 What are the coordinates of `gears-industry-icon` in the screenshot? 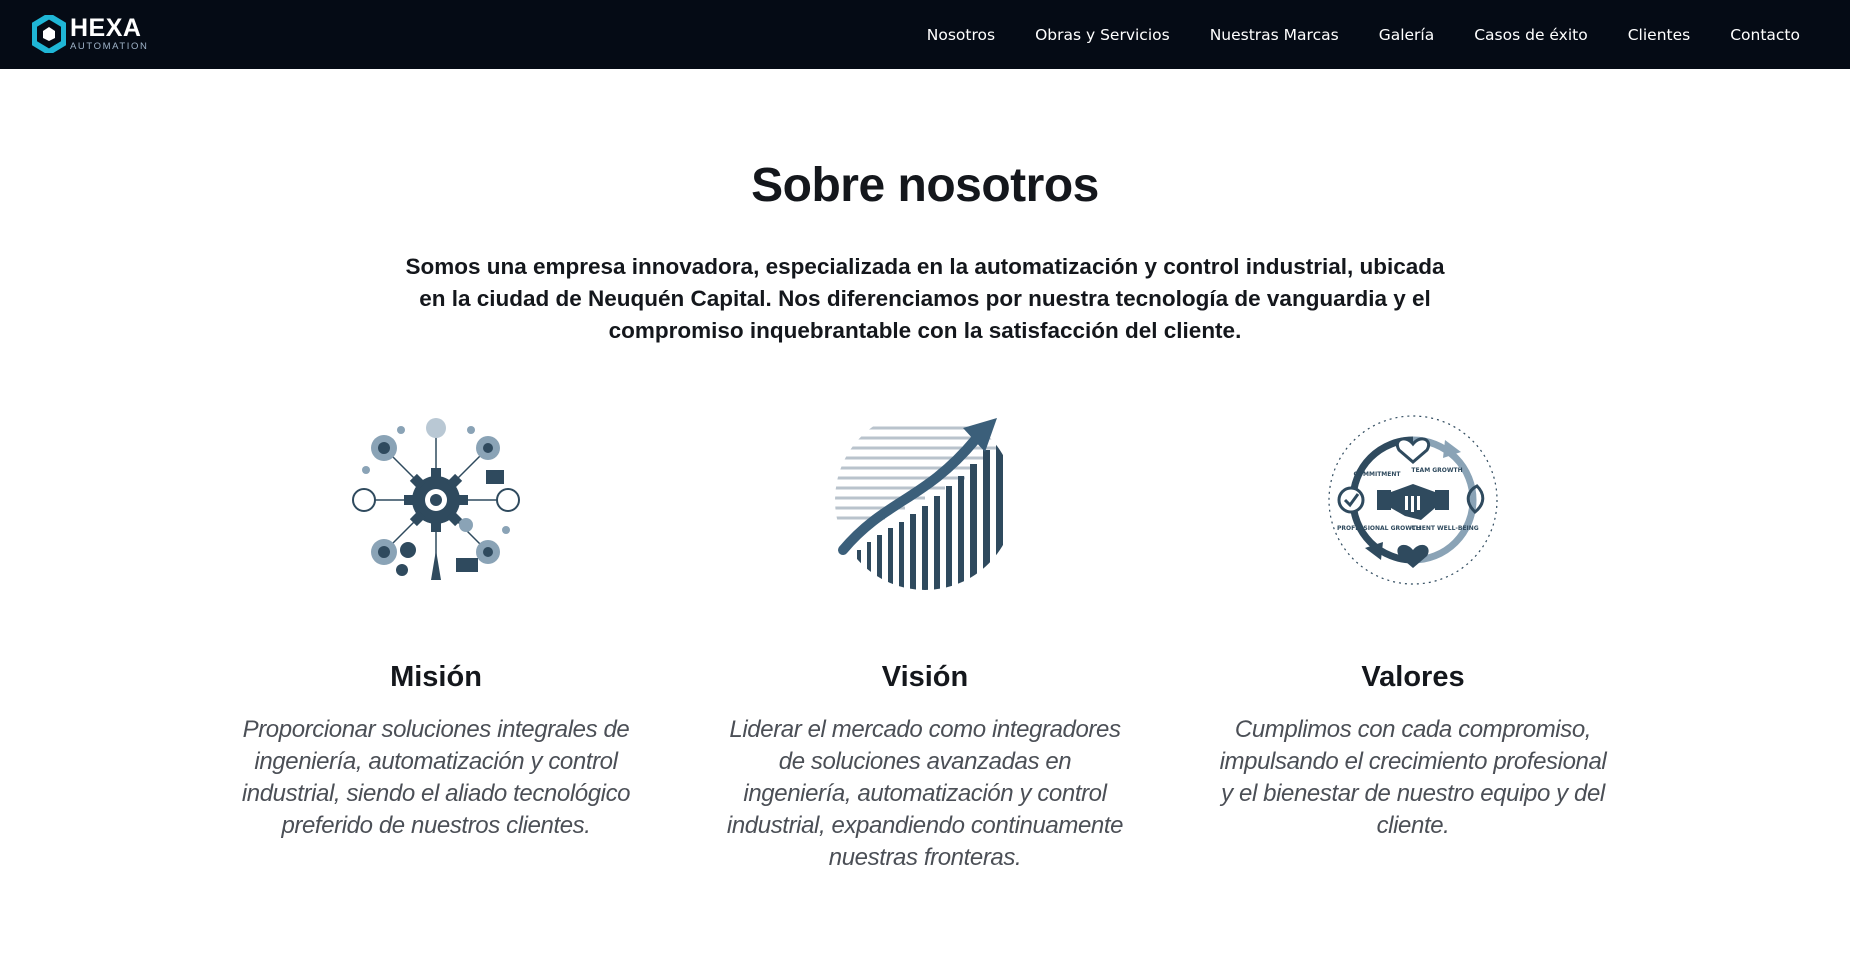 It's located at (436, 500).